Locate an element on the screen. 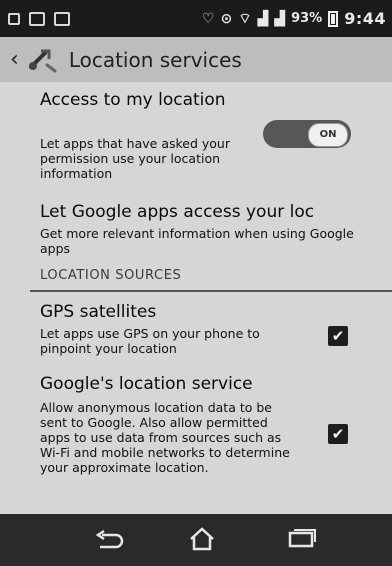 The width and height of the screenshot is (392, 566). location-toggle: ON is located at coordinates (307, 134).